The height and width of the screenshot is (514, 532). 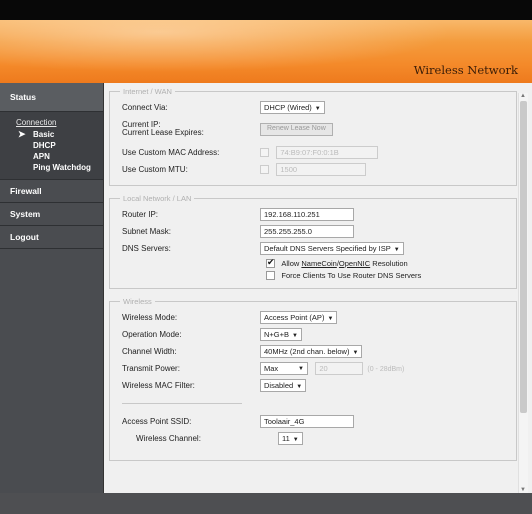 I want to click on vertical-scrollbar: ▲ ▼, so click(x=523, y=293).